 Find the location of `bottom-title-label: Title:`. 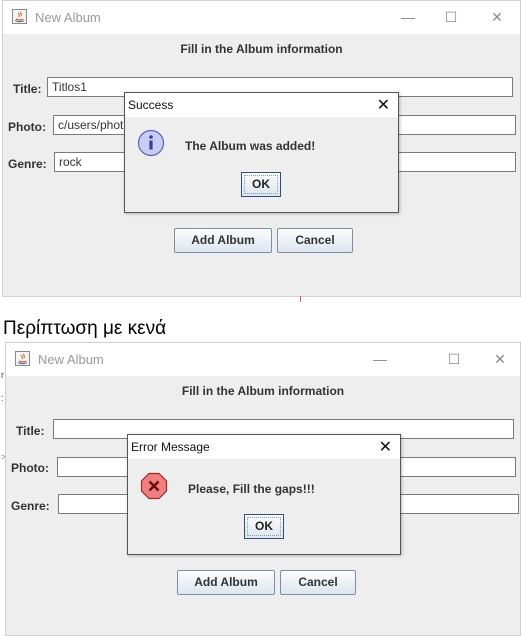

bottom-title-label: Title: is located at coordinates (30, 431).